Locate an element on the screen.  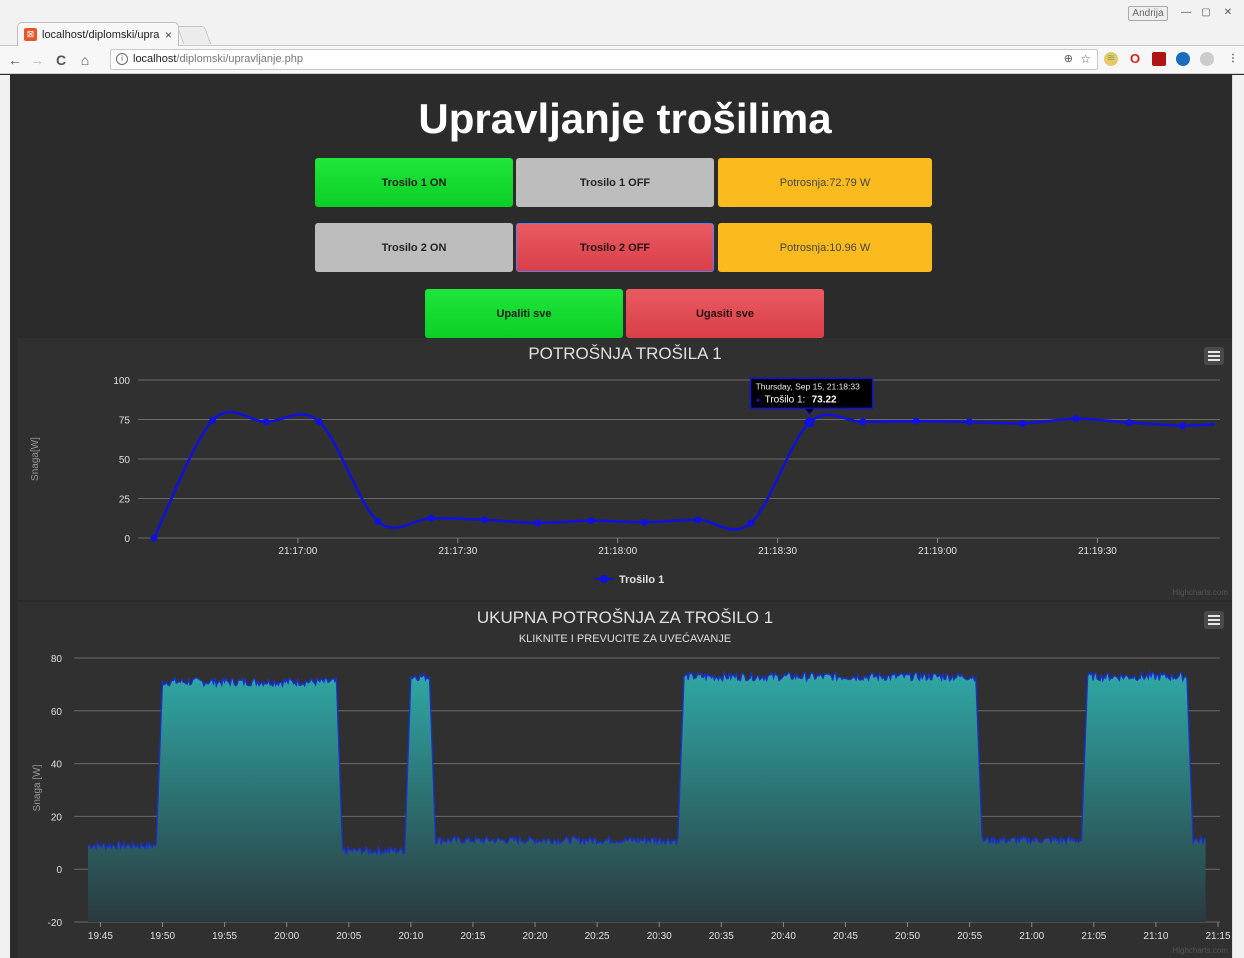
chart1-tooltip-value: 73.22 is located at coordinates (824, 399).